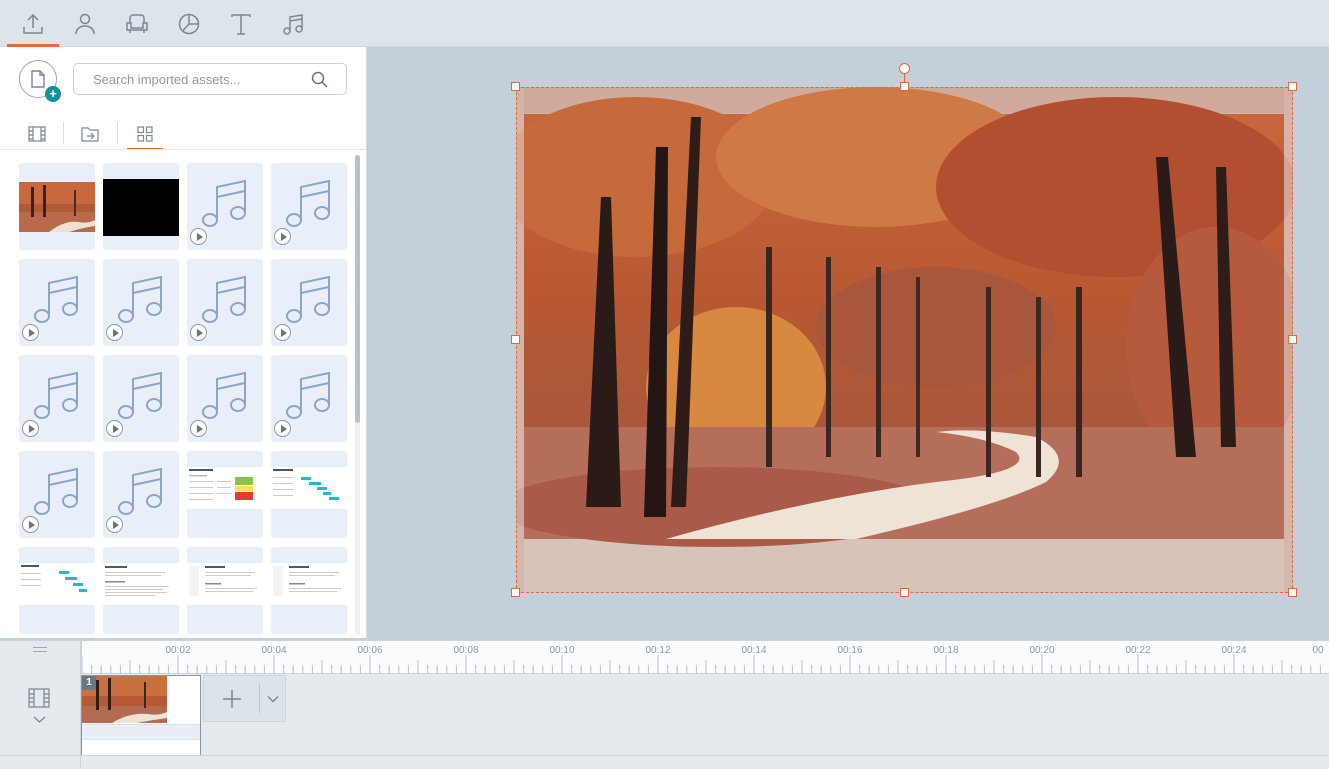 The width and height of the screenshot is (1329, 769). What do you see at coordinates (89, 683) in the screenshot?
I see `clip-index-badge: 1` at bounding box center [89, 683].